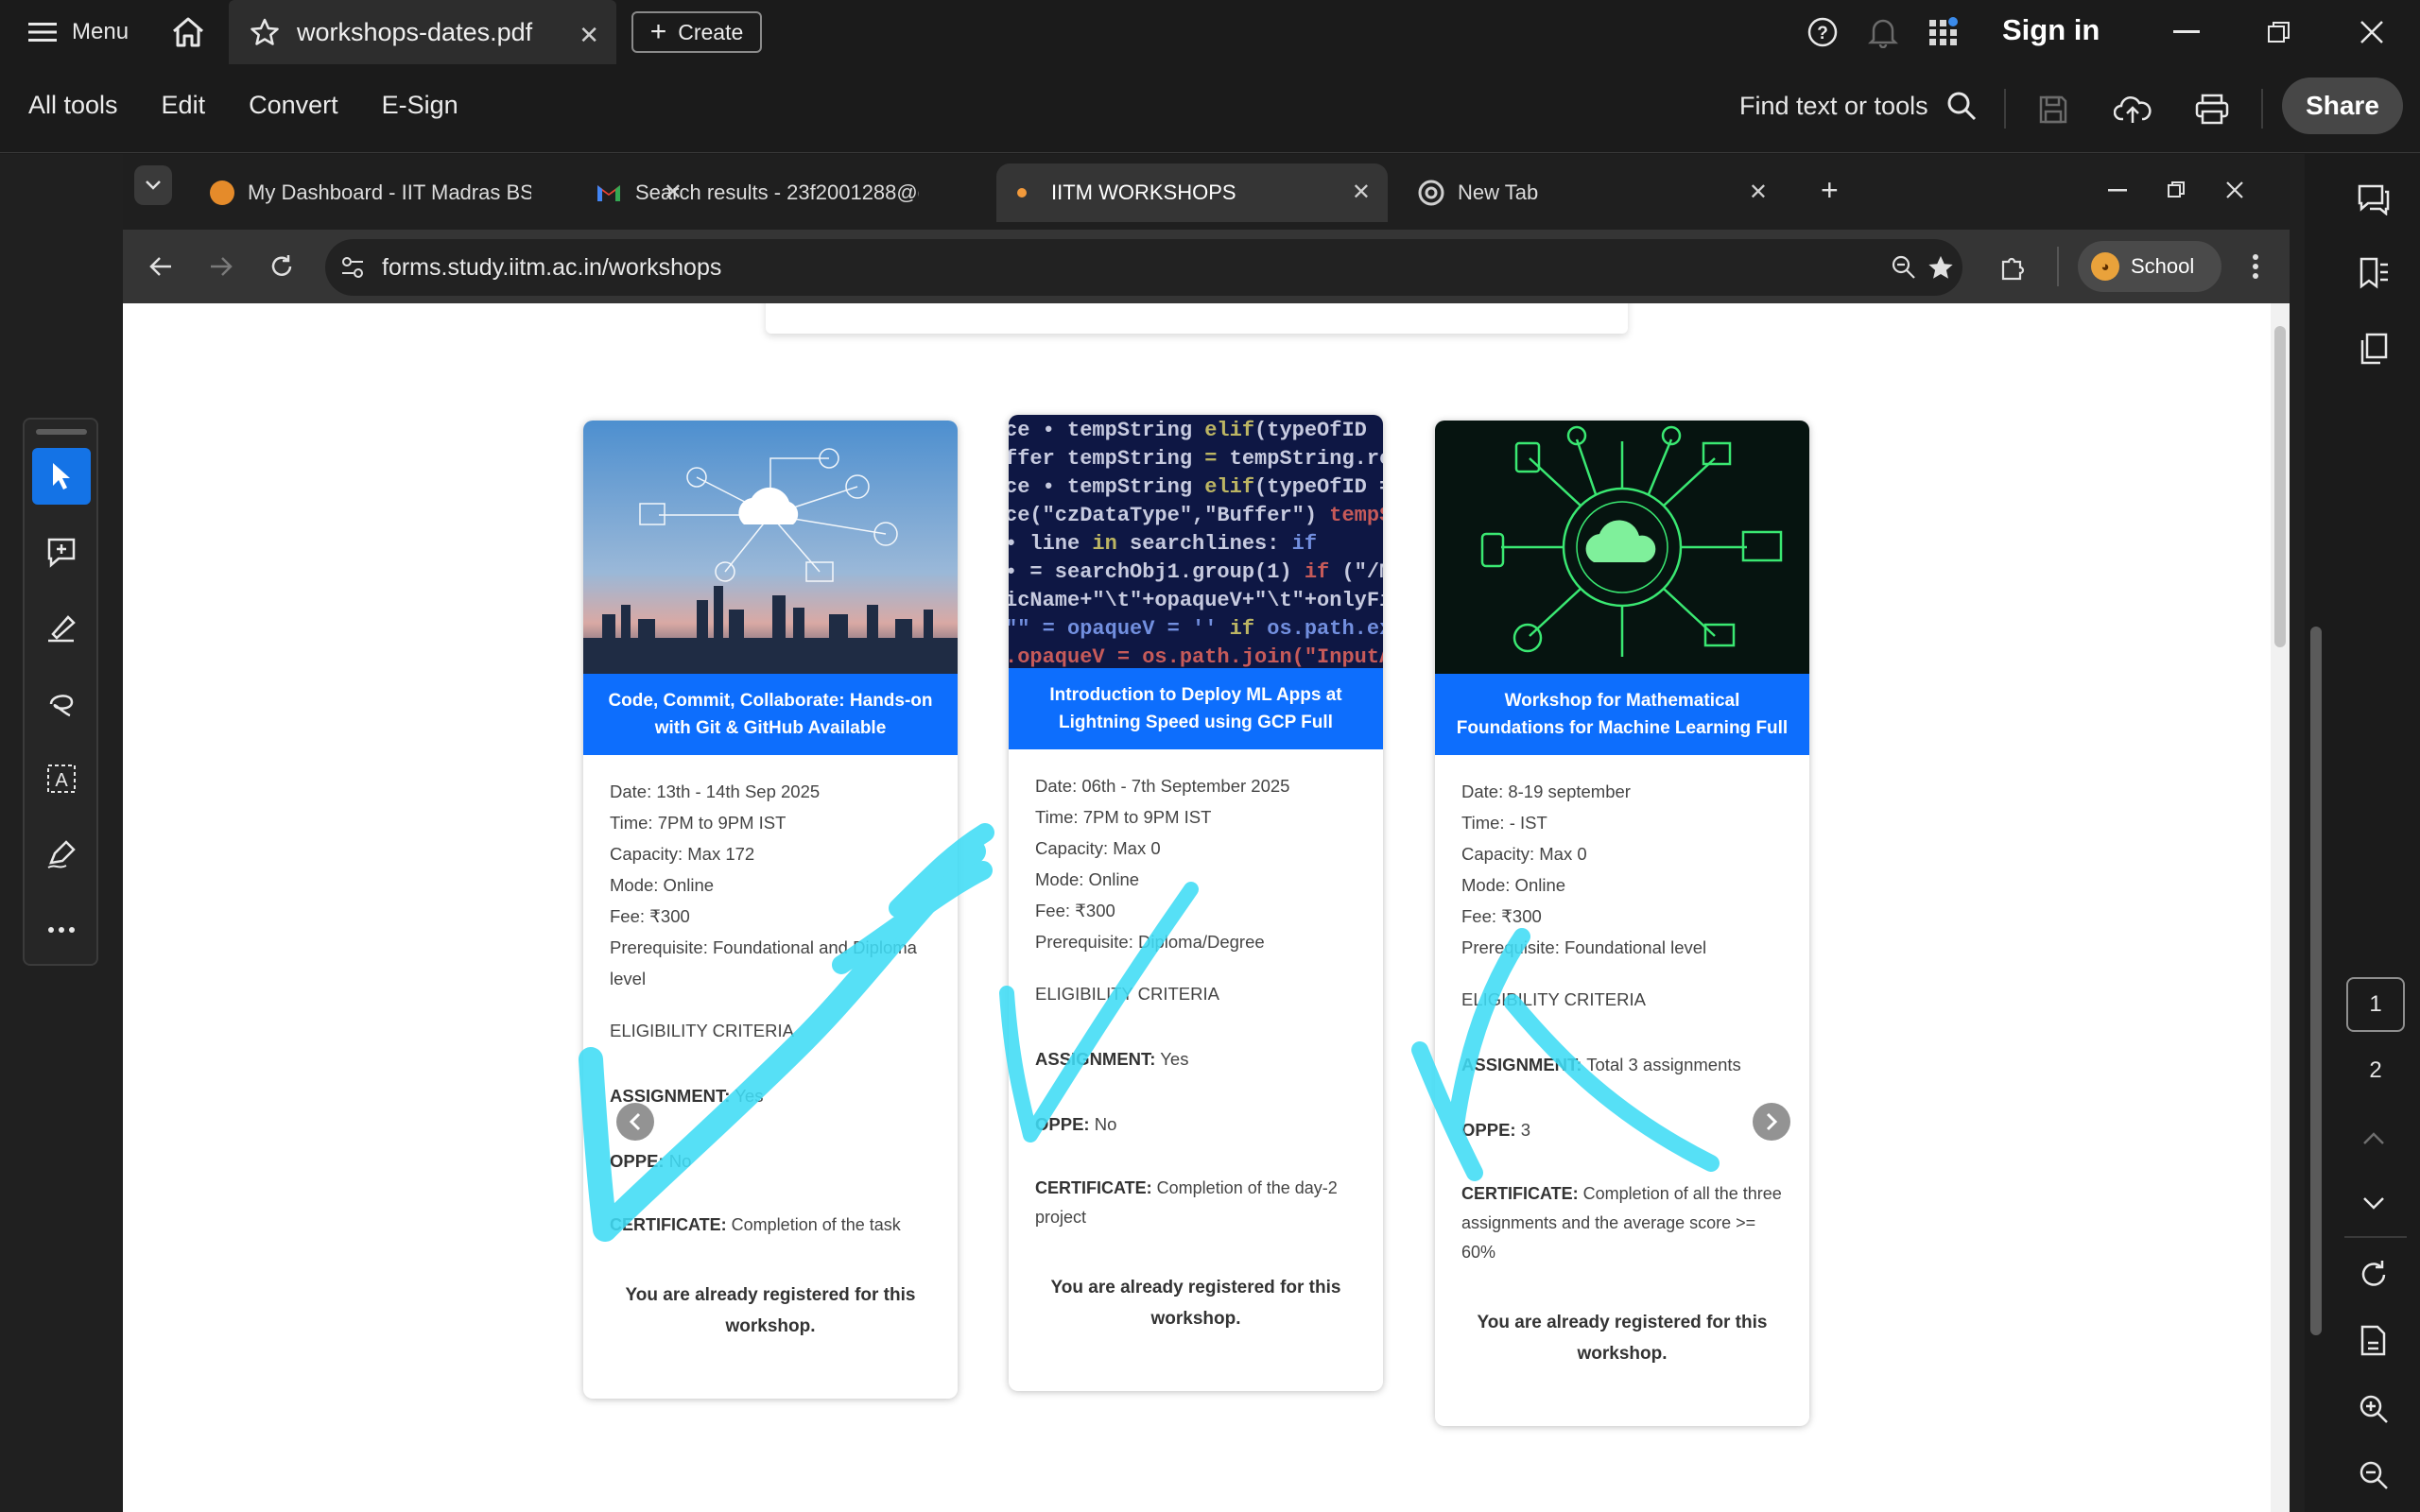 This screenshot has width=2420, height=1512. Describe the element at coordinates (61, 706) in the screenshot. I see `freehand-draw-icon` at that location.